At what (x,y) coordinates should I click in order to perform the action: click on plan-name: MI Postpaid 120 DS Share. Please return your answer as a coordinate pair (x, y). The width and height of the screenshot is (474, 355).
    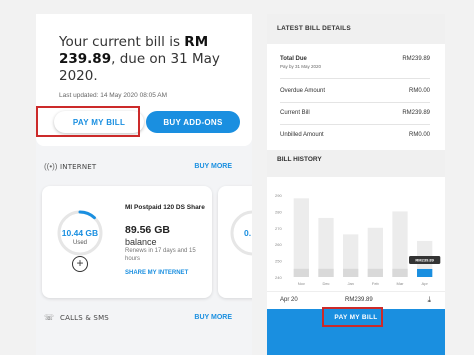
    Looking at the image, I should click on (165, 207).